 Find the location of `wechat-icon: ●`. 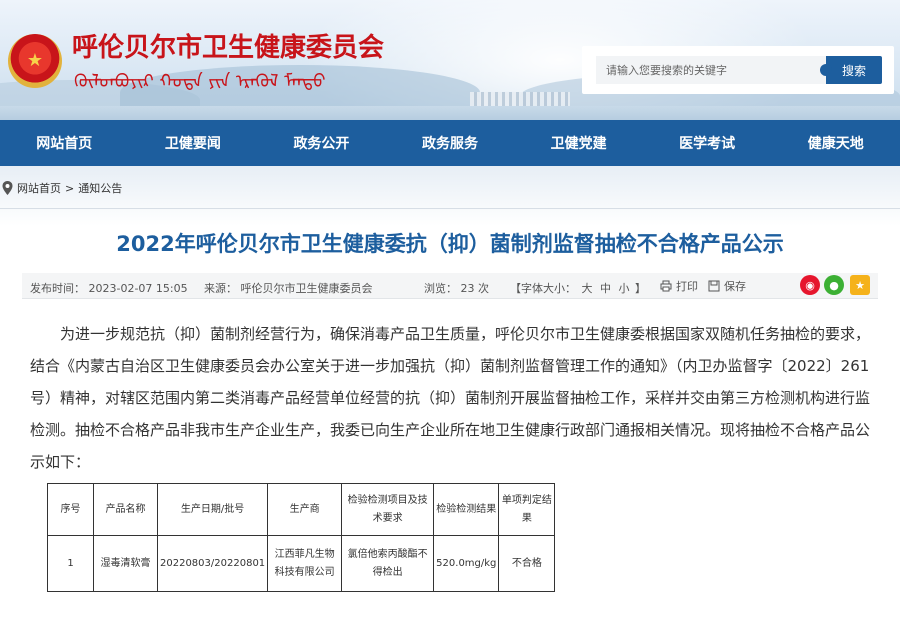

wechat-icon: ● is located at coordinates (834, 285).